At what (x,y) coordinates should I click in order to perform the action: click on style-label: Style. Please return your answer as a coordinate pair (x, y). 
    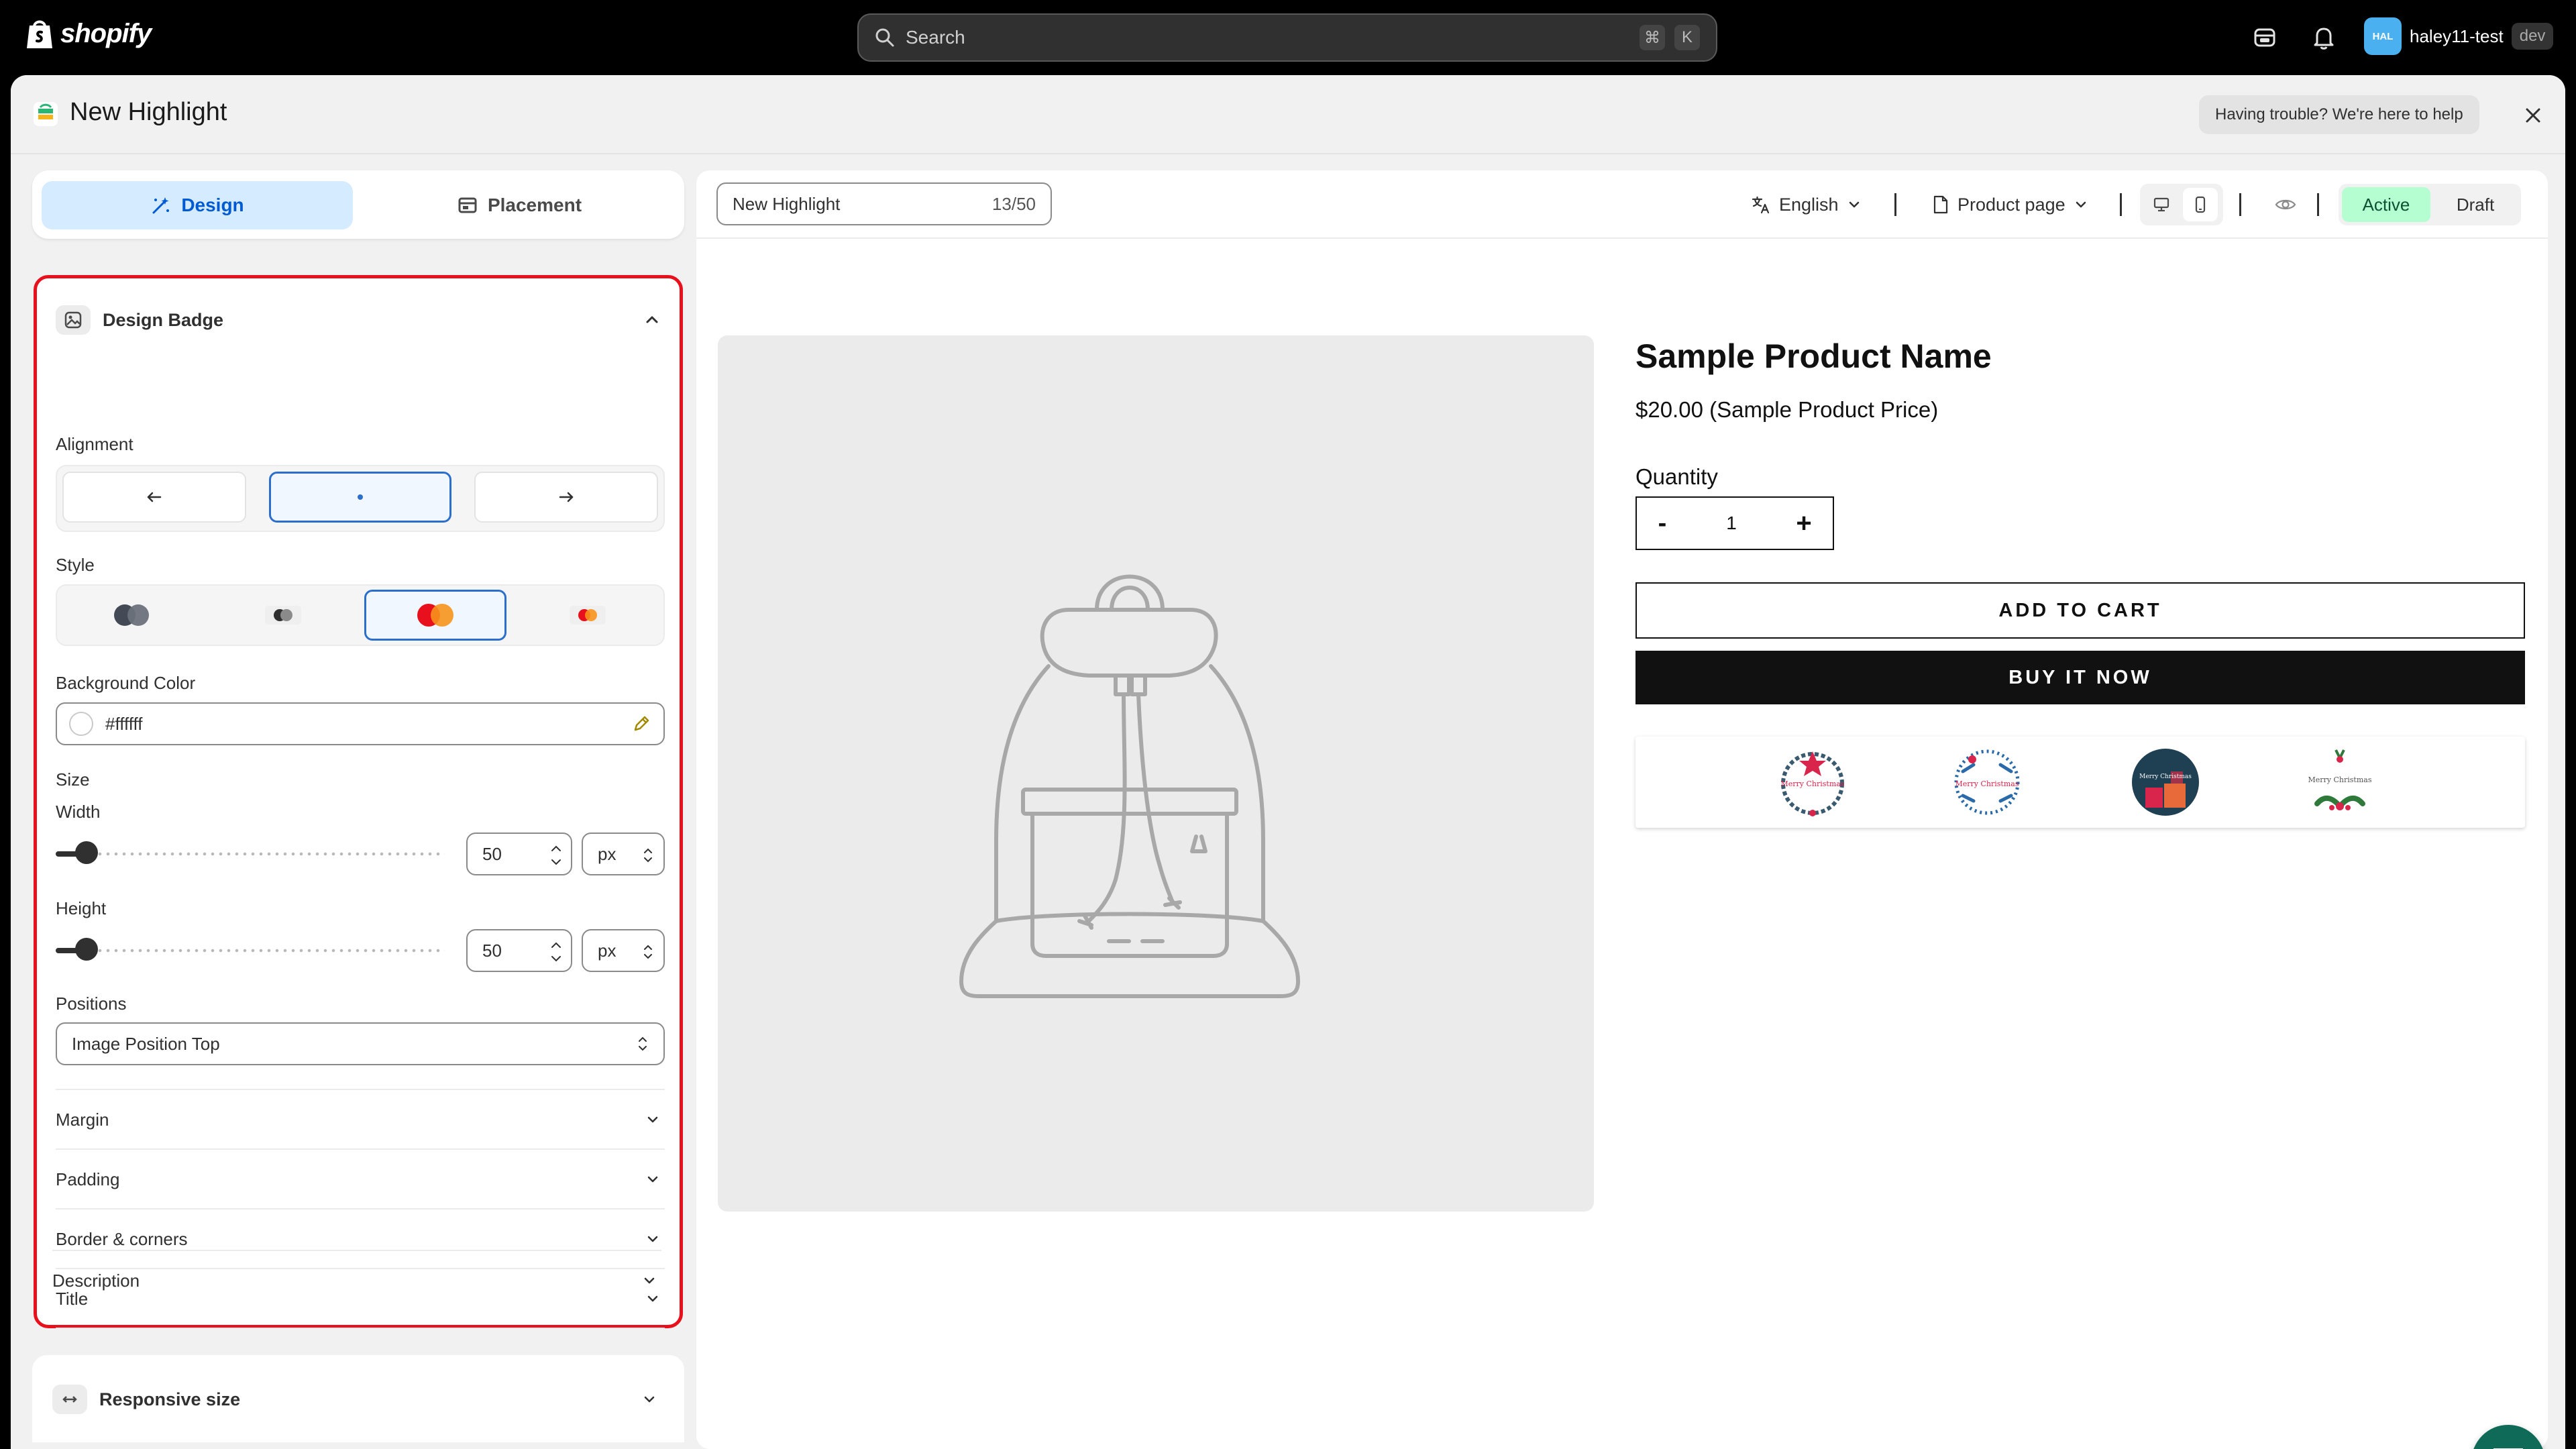
    Looking at the image, I should click on (75, 565).